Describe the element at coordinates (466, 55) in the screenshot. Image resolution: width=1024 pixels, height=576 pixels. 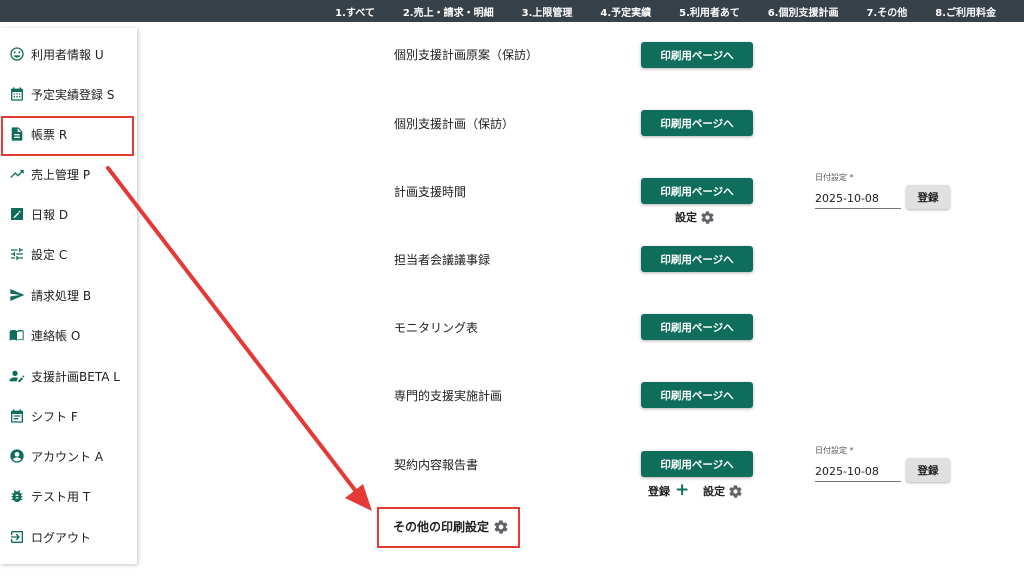
I see `row-label-draft-plan: 個別支援計画原案（保訪）` at that location.